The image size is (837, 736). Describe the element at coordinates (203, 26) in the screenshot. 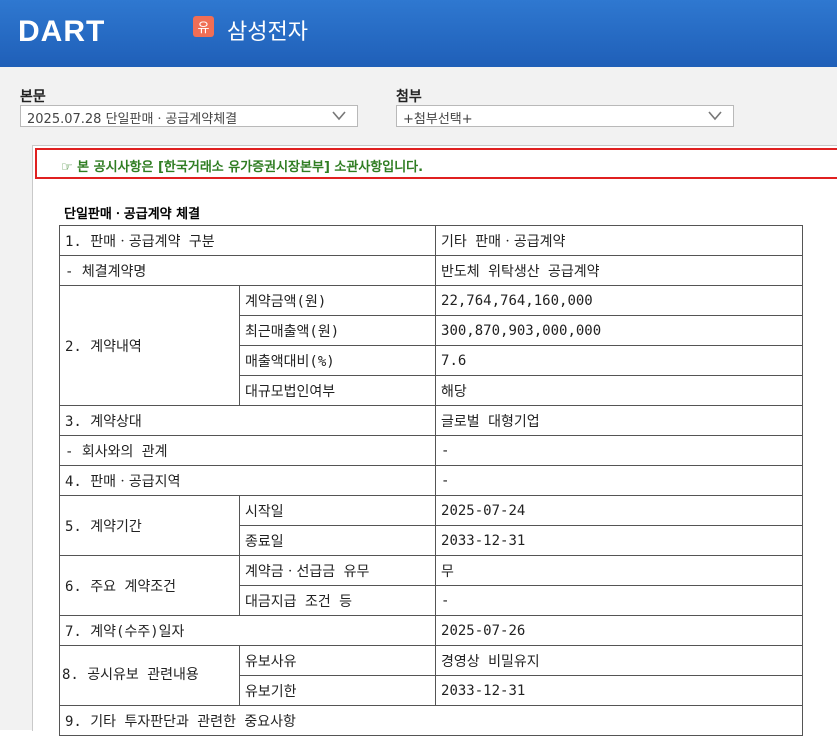

I see `market-badge: 유` at that location.